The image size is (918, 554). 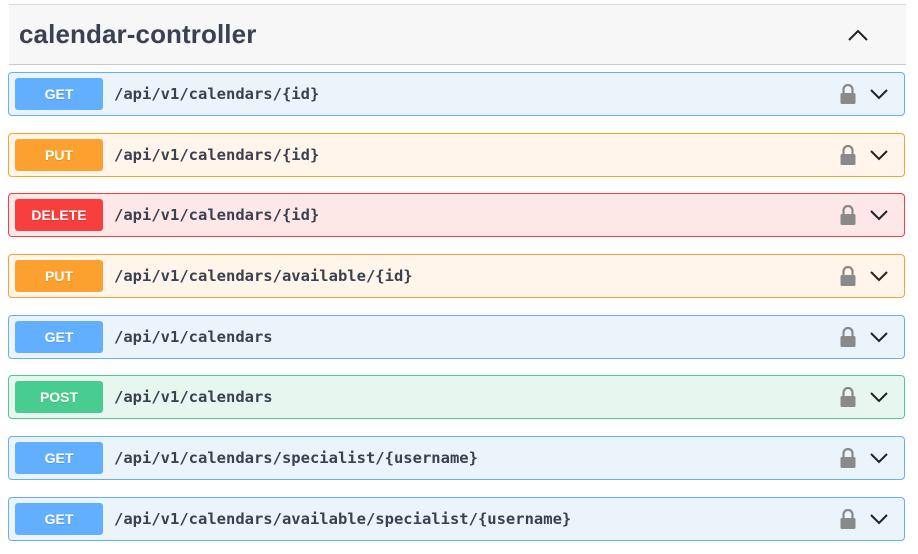 What do you see at coordinates (59, 215) in the screenshot?
I see `http-method-badge: DELETE` at bounding box center [59, 215].